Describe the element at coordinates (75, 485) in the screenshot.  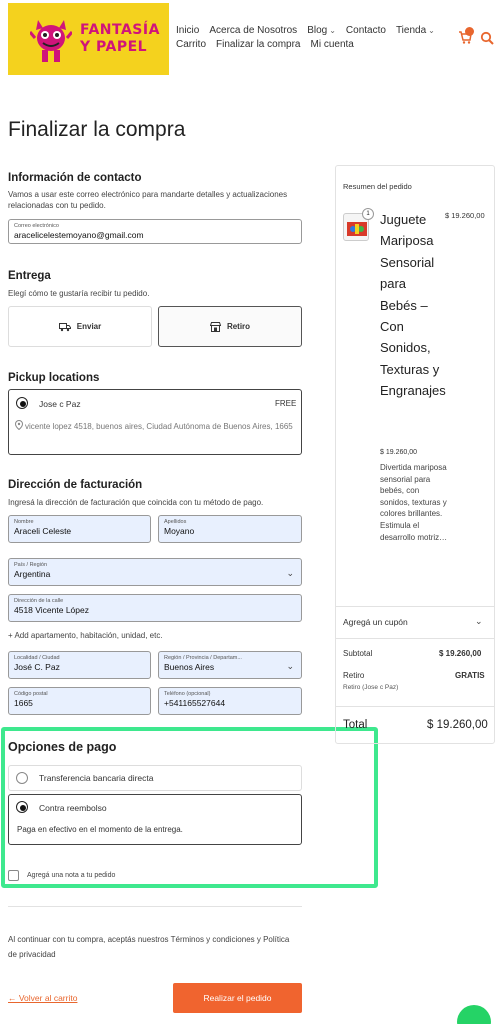
I see `billing-title: Dirección de facturación` at that location.